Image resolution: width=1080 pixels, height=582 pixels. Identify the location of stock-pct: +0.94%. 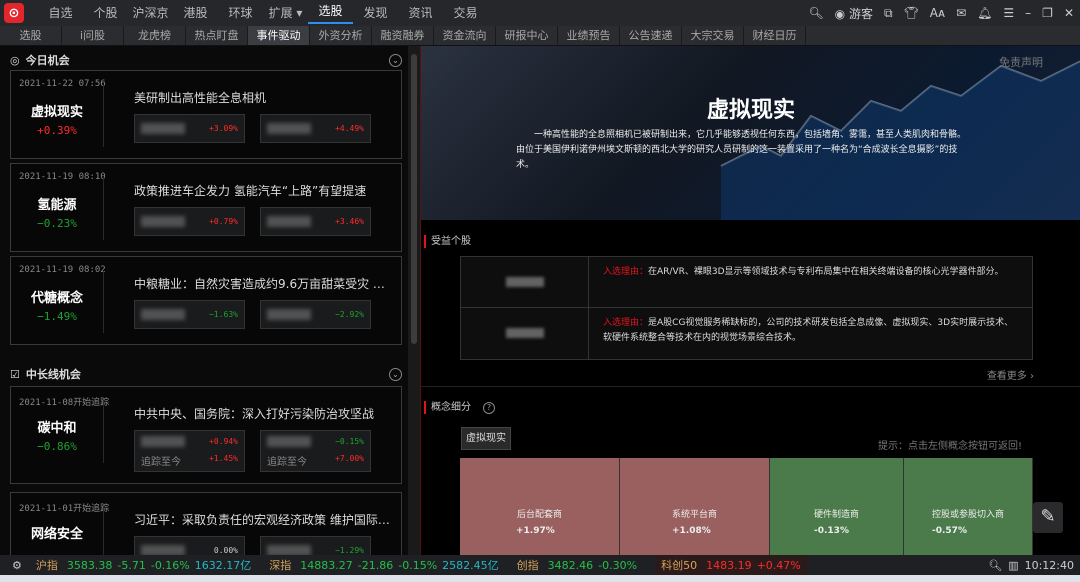
(223, 441).